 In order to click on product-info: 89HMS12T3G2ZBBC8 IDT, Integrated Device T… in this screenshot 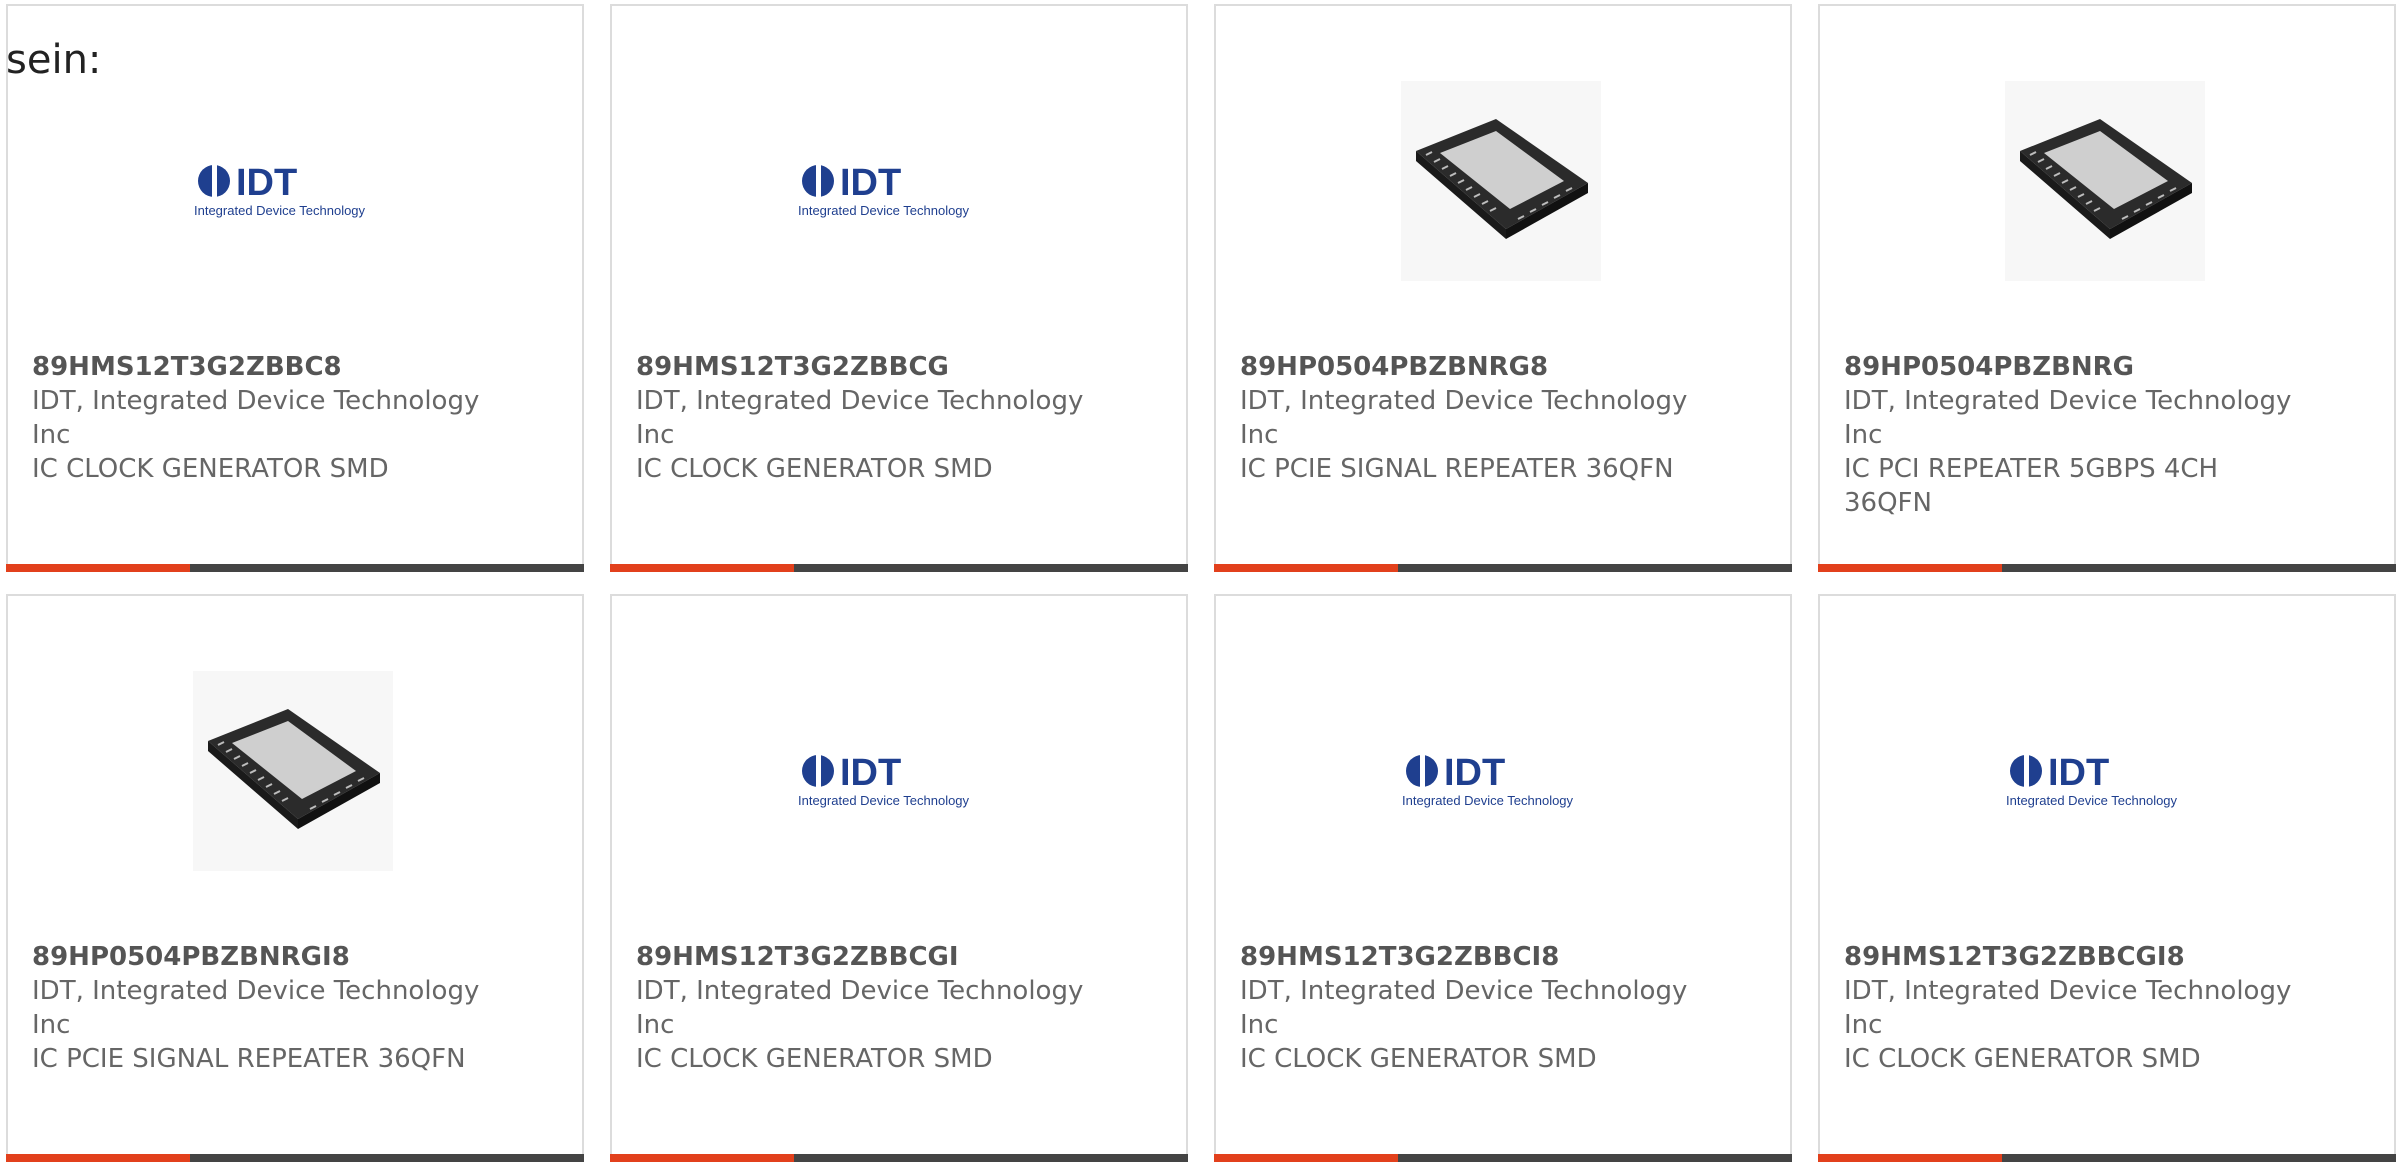, I will do `click(262, 418)`.